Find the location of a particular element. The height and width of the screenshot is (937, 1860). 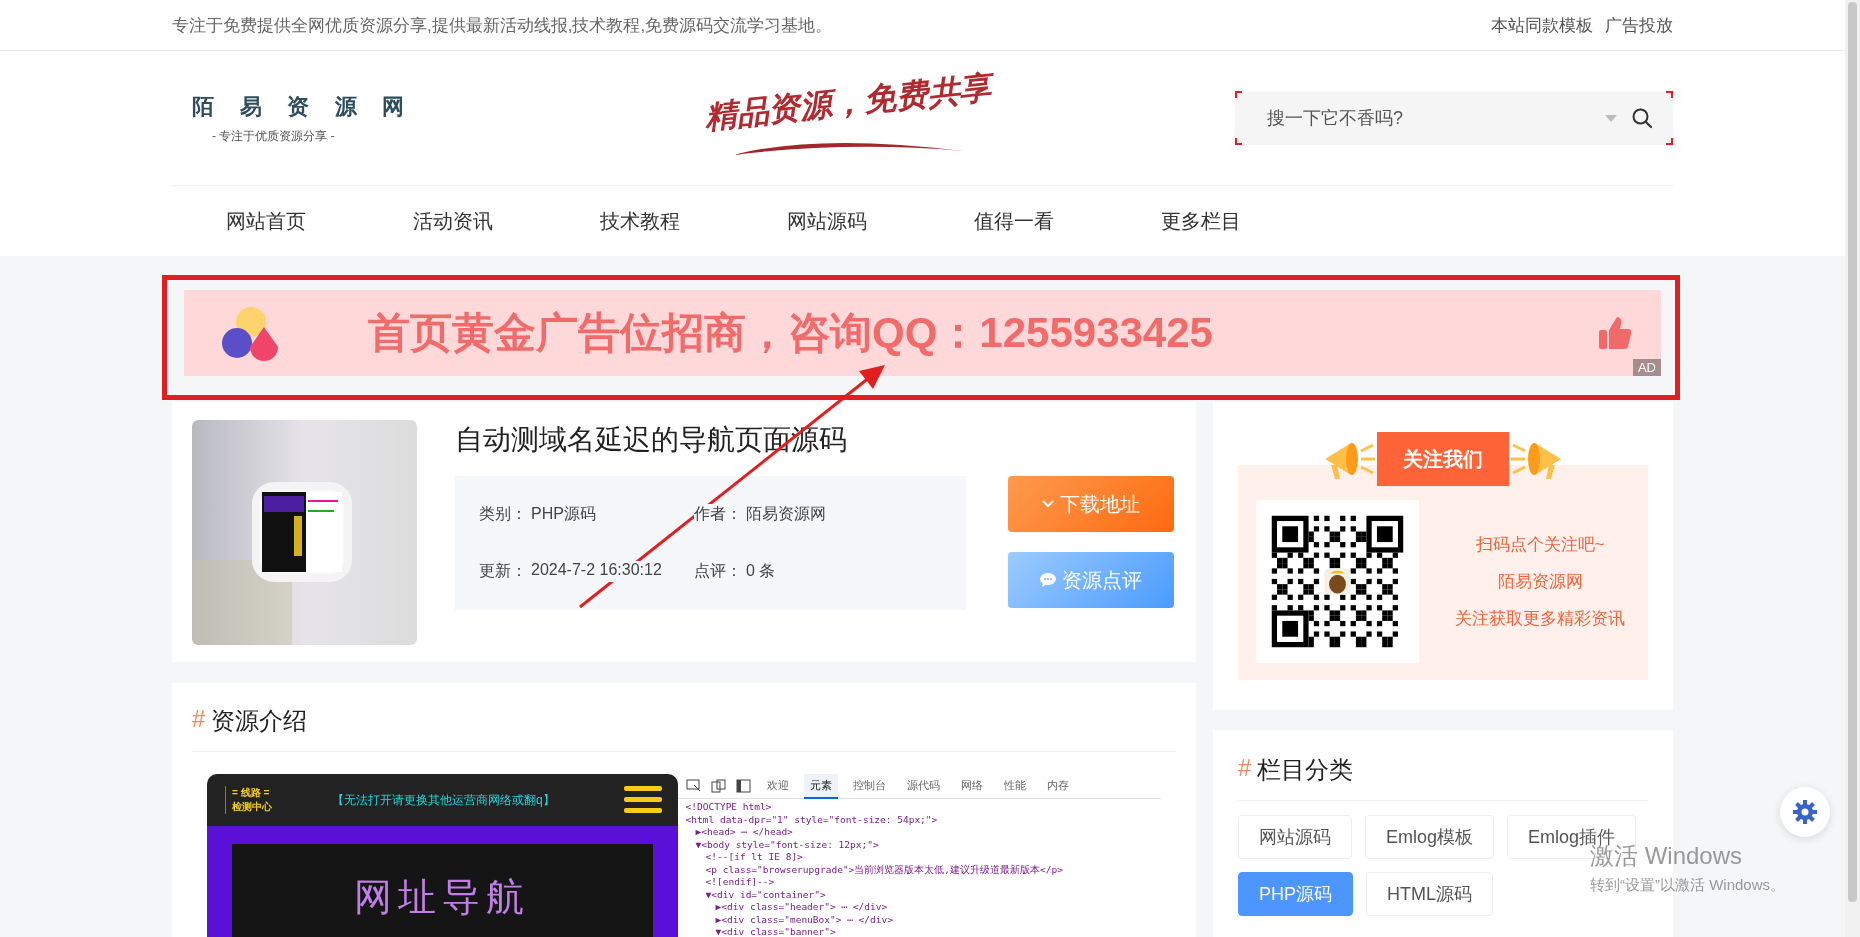

devtools-tab: 欢迎 is located at coordinates (777, 786).